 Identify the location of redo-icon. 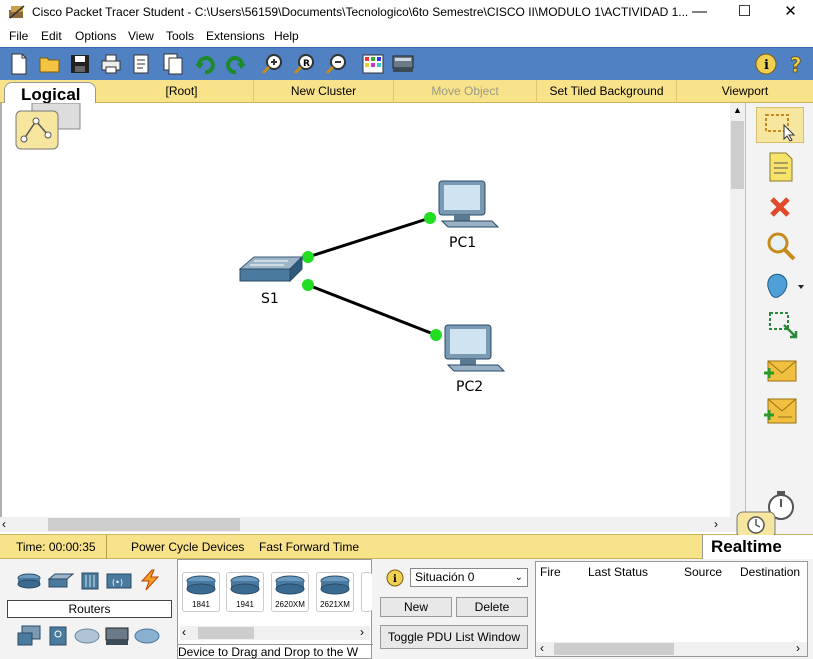
(236, 64).